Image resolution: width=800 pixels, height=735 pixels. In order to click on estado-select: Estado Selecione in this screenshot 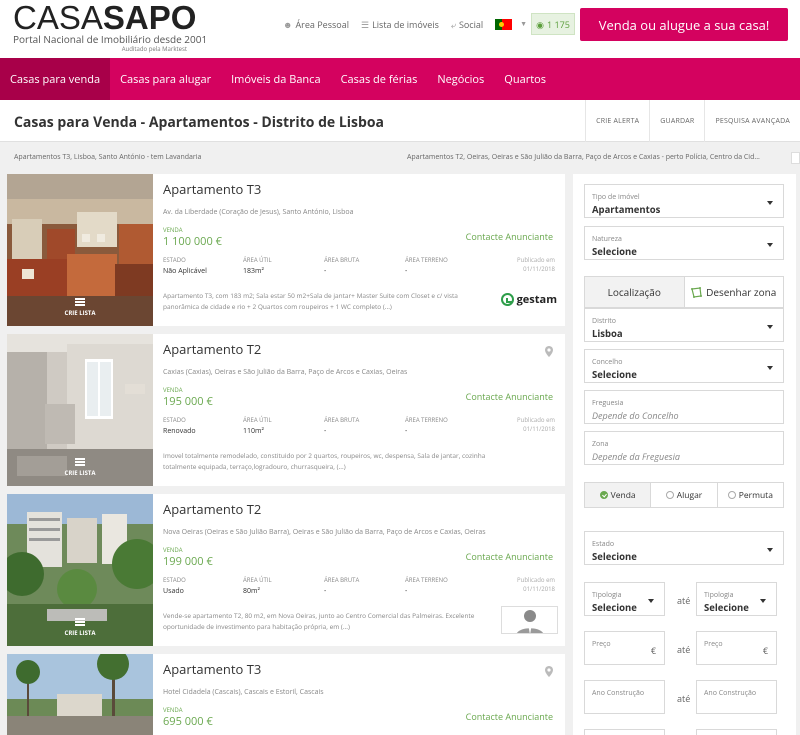, I will do `click(684, 548)`.